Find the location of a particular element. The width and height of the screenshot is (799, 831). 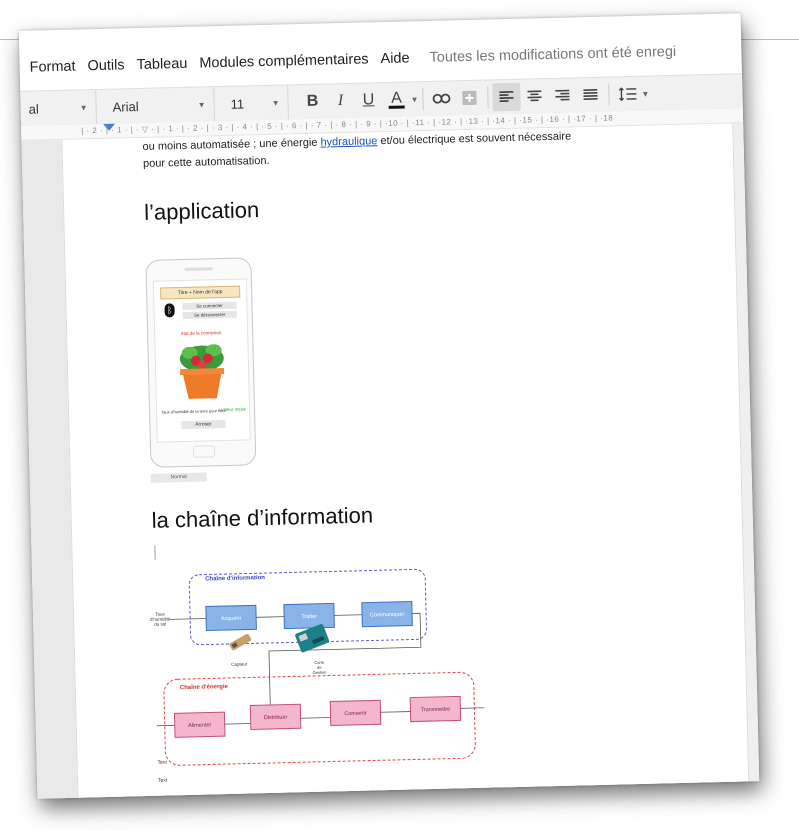

app-title-bar: Titre + Nom de l'app is located at coordinates (200, 292).